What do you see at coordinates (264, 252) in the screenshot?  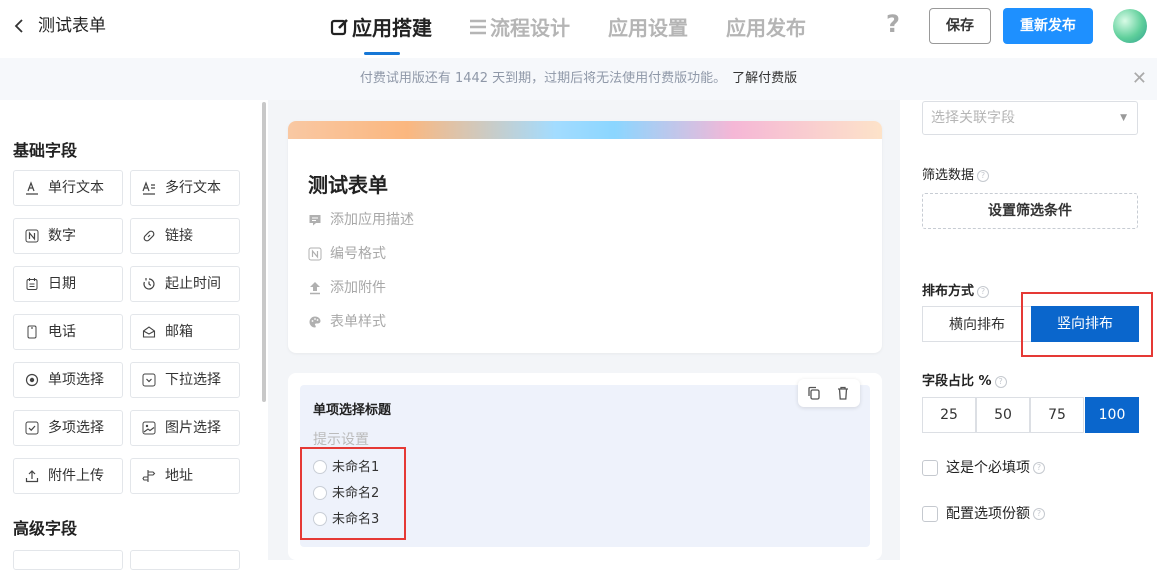 I see `palette-scrollbar` at bounding box center [264, 252].